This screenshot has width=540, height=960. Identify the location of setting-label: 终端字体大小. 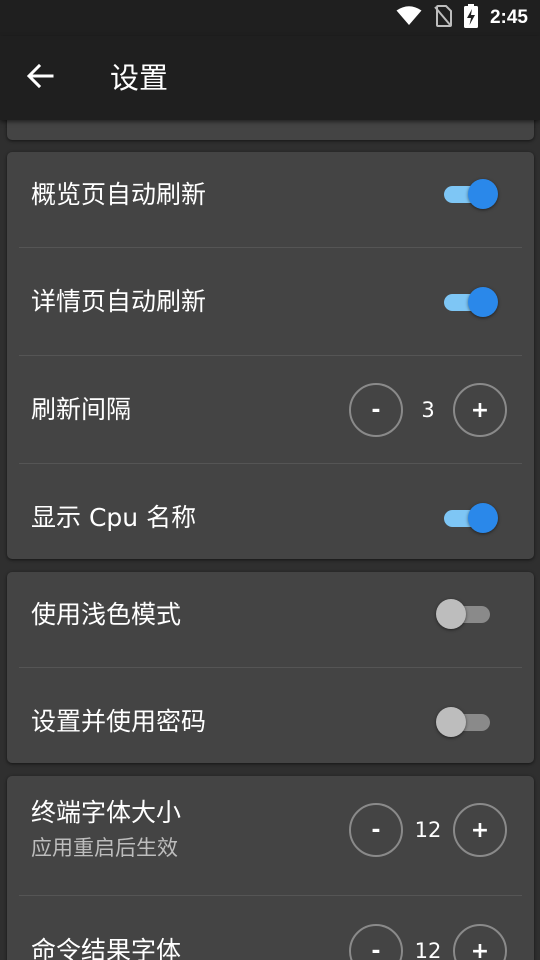
(106, 812).